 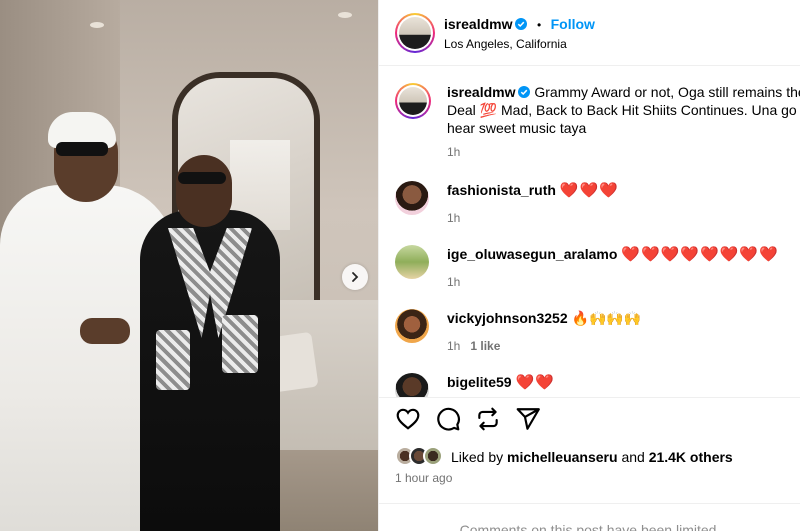 I want to click on post-actions-bar, so click(x=589, y=418).